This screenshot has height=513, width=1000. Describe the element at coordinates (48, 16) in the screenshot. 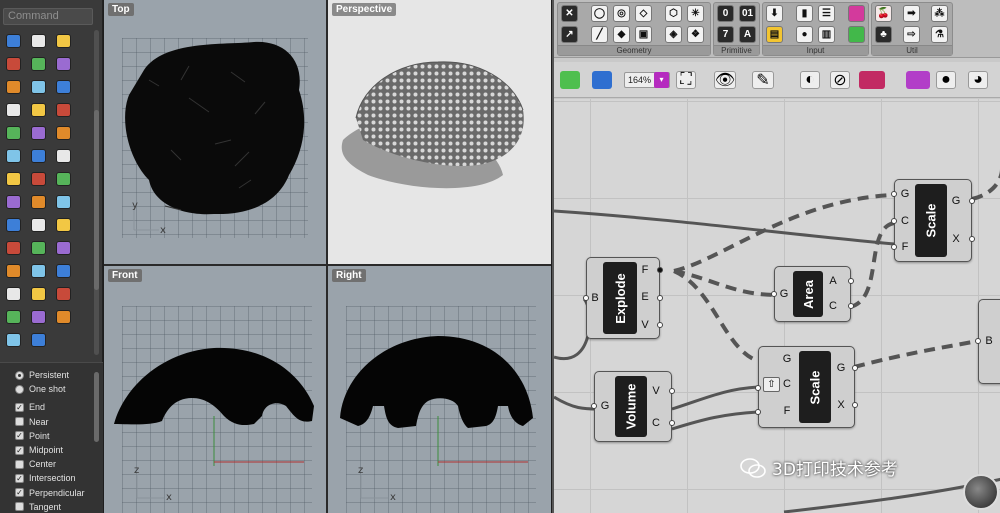

I see `command-input: Command` at that location.